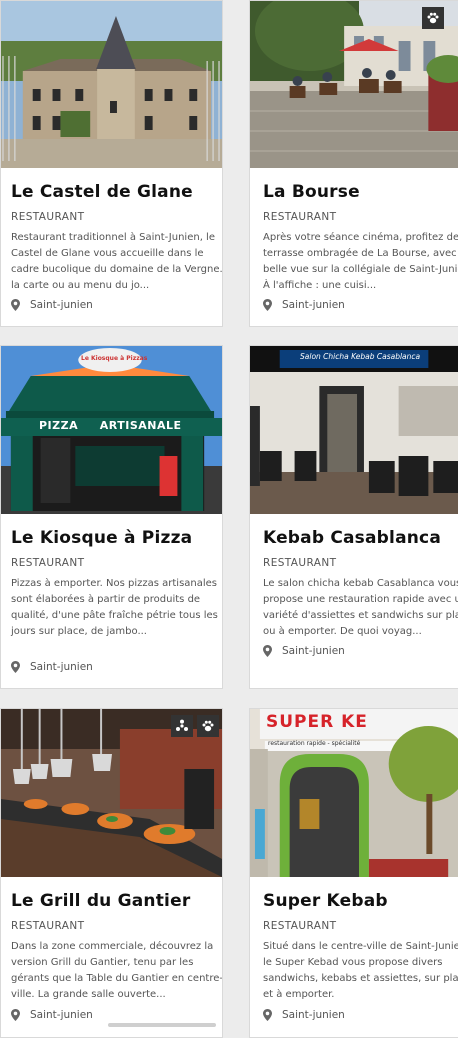 Image resolution: width=458 pixels, height=1038 pixels. I want to click on kiosk-main-sign: PIZZA ARTISANALE, so click(110, 425).